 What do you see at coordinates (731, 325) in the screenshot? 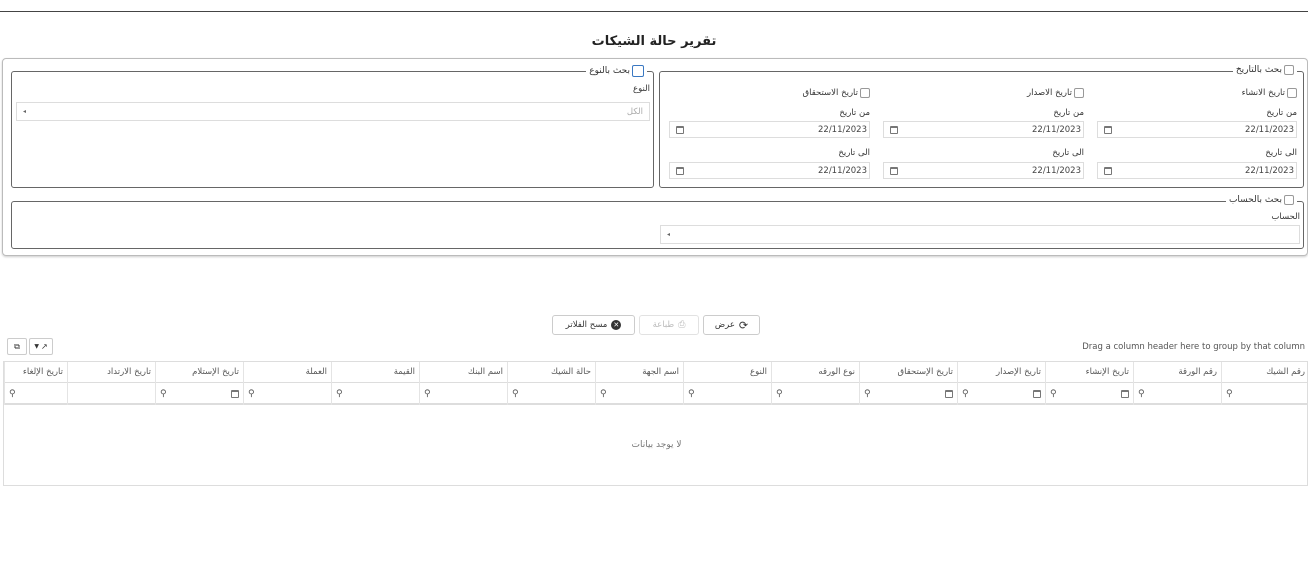
I see `show-button: ⟳ عرض` at bounding box center [731, 325].